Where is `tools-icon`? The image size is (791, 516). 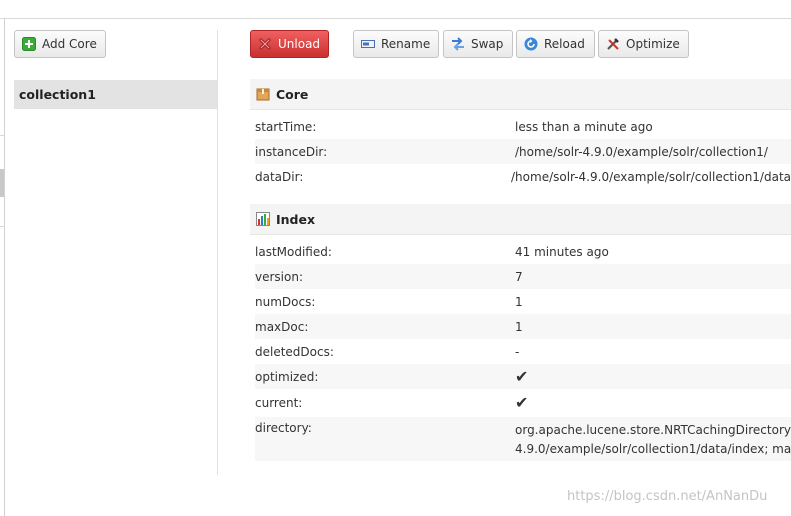
tools-icon is located at coordinates (613, 44).